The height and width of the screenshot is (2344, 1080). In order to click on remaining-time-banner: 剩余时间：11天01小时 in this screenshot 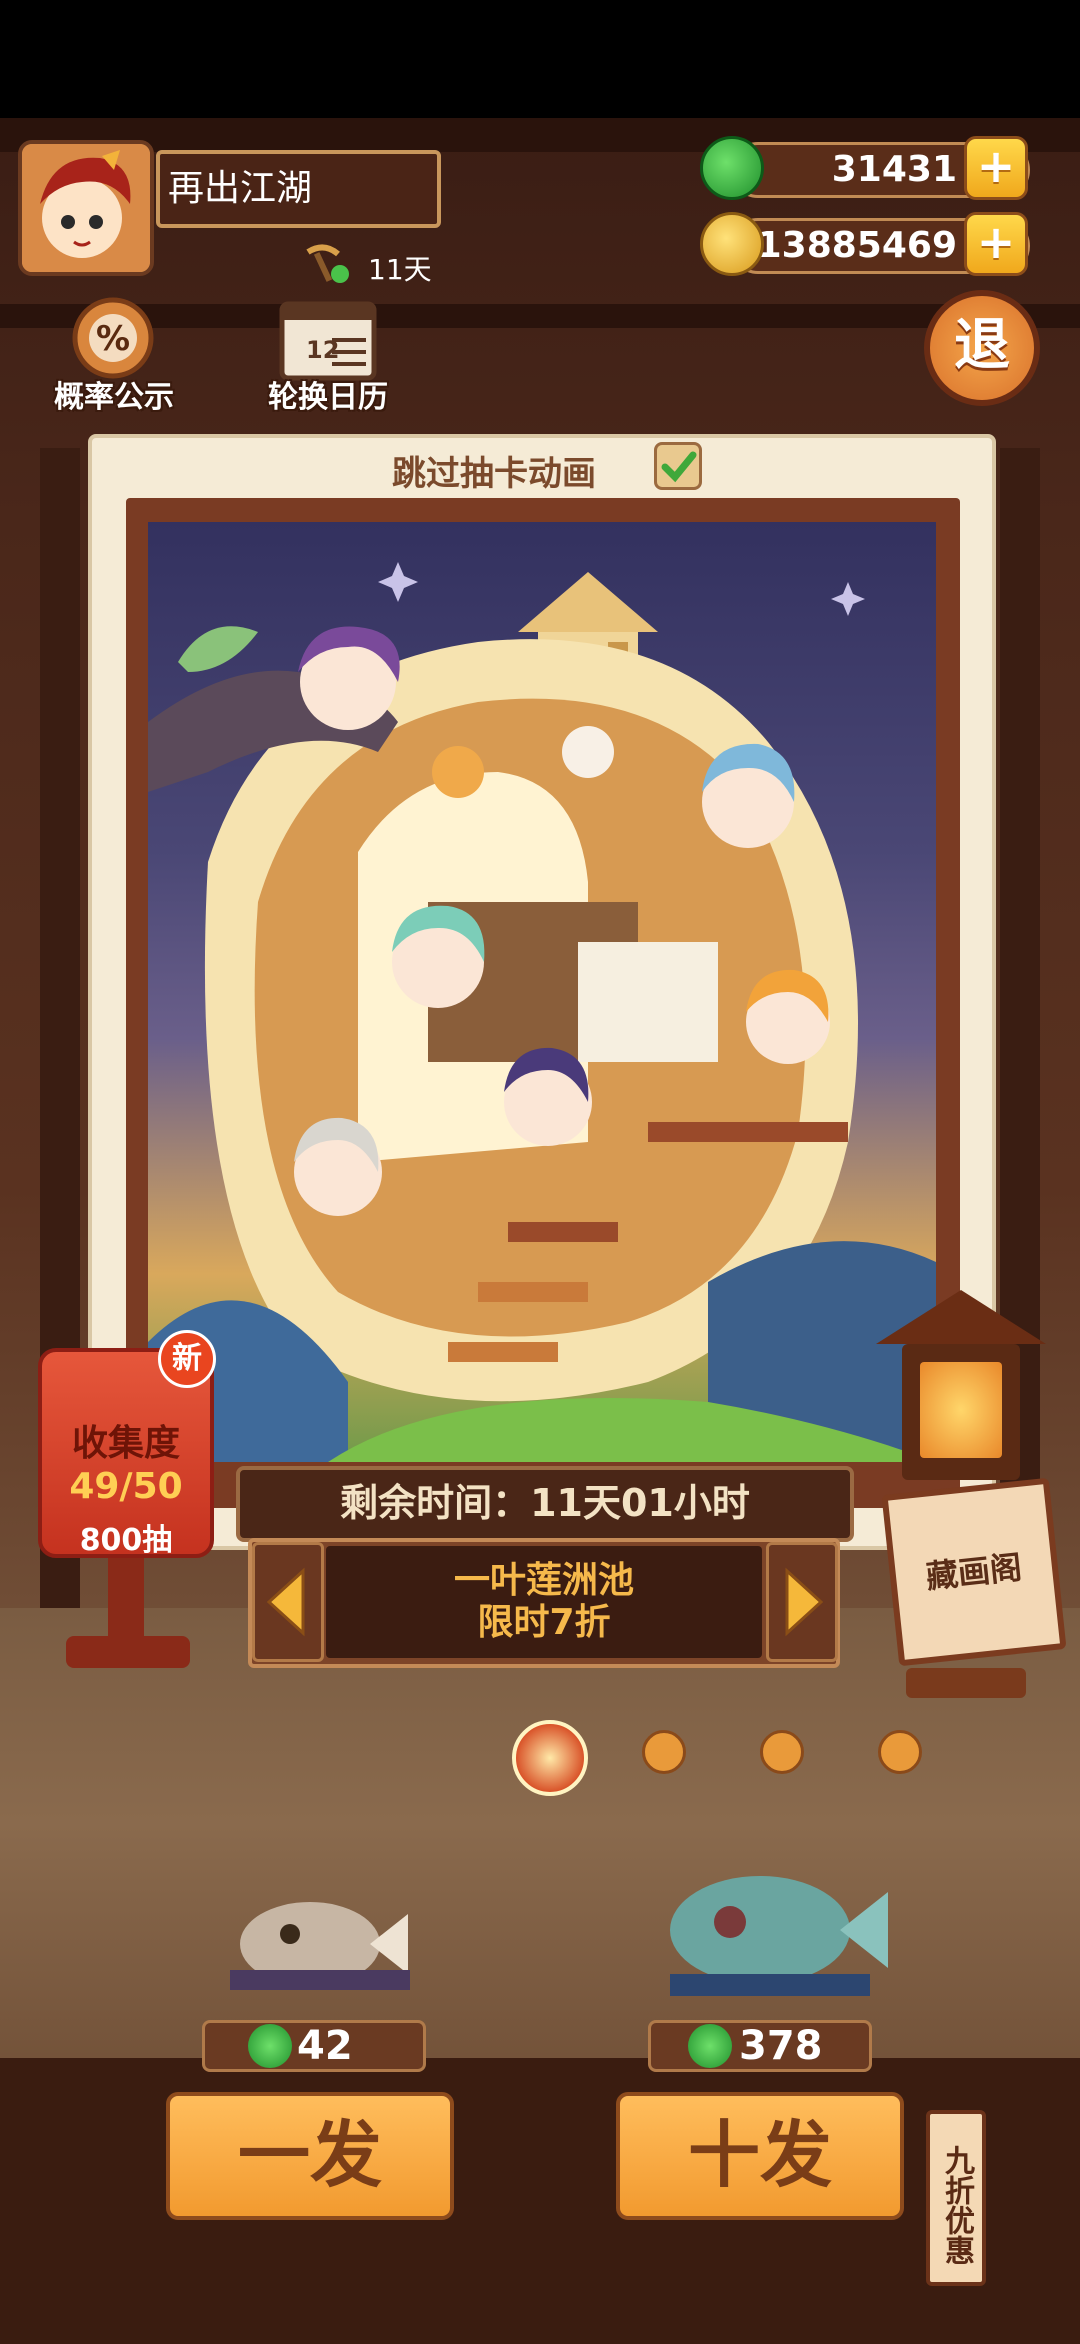, I will do `click(545, 1504)`.